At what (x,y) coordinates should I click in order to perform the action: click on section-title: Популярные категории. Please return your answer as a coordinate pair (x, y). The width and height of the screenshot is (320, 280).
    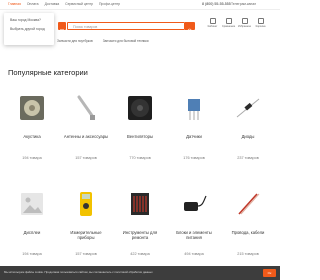
    Looking at the image, I should click on (48, 72).